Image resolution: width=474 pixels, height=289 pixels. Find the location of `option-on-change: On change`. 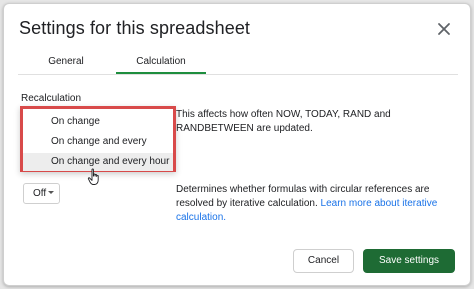

option-on-change: On change is located at coordinates (98, 122).